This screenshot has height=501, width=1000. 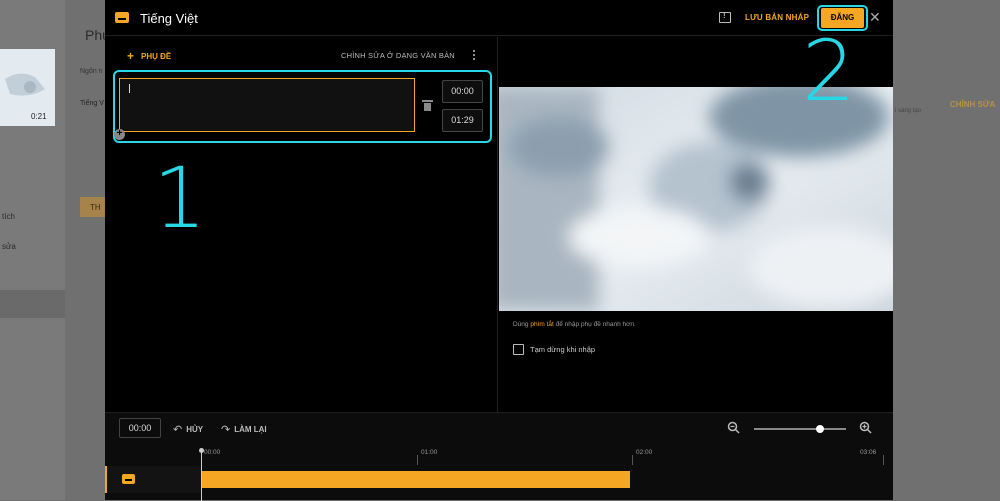 What do you see at coordinates (868, 452) in the screenshot?
I see `tick-label-3: 03:06` at bounding box center [868, 452].